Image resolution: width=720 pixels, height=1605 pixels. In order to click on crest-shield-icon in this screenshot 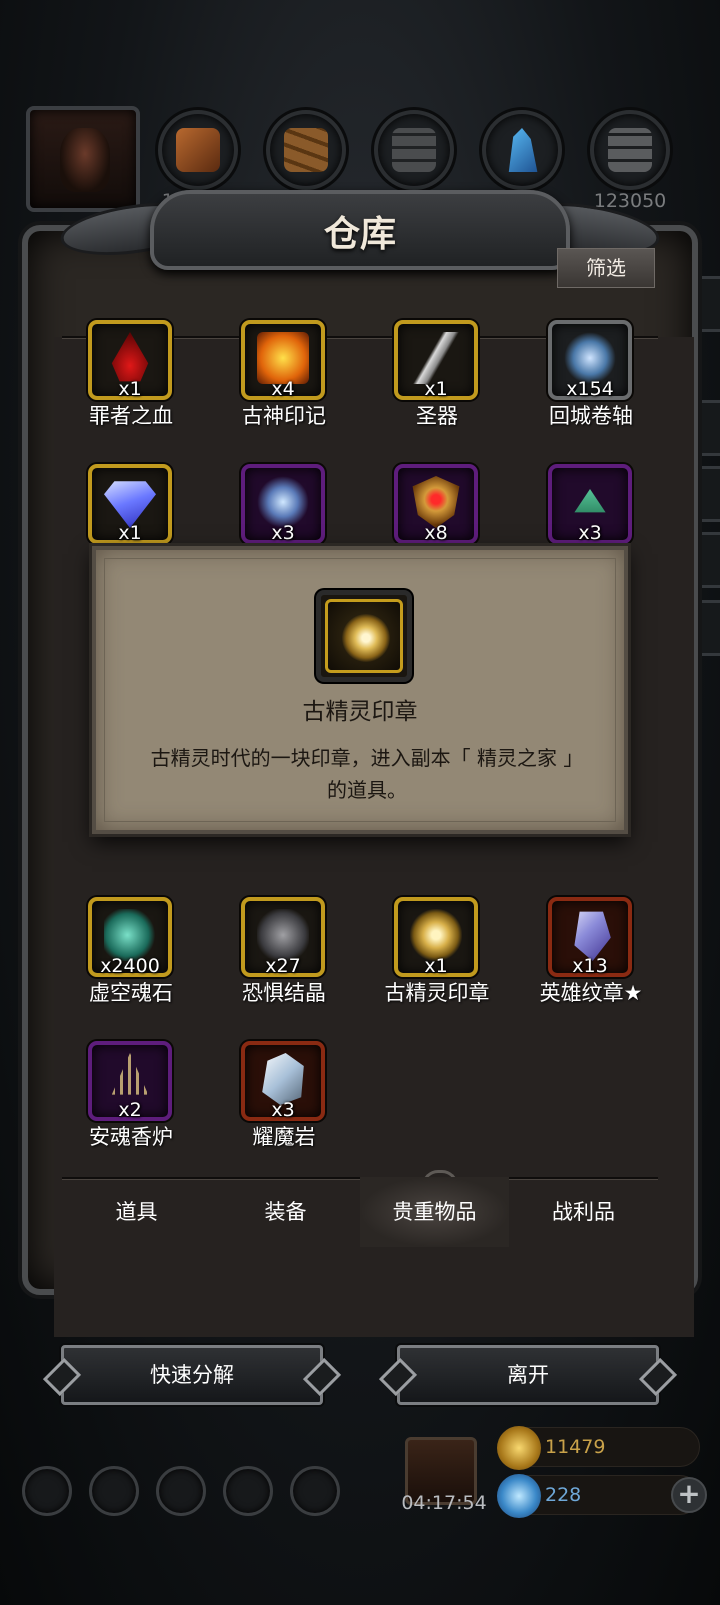, I will do `click(436, 502)`.